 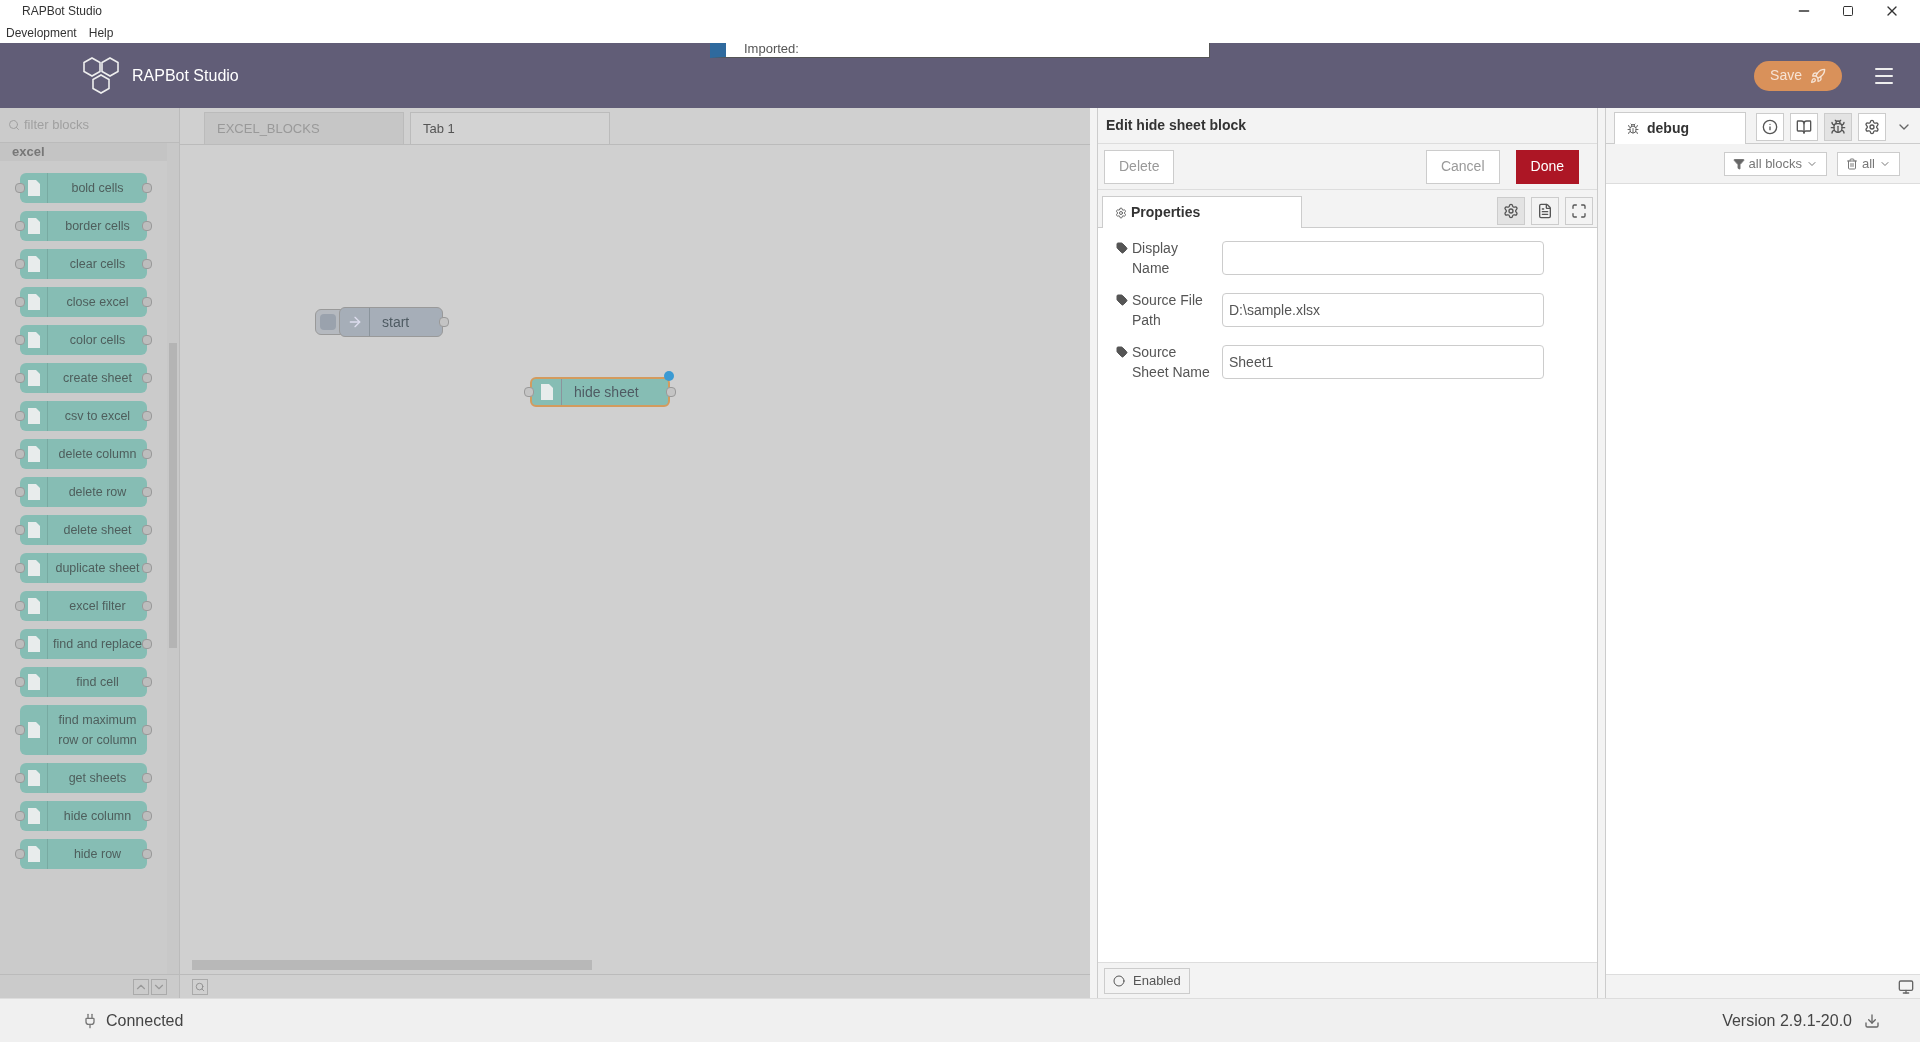 What do you see at coordinates (97, 188) in the screenshot?
I see `block-label: bold cells` at bounding box center [97, 188].